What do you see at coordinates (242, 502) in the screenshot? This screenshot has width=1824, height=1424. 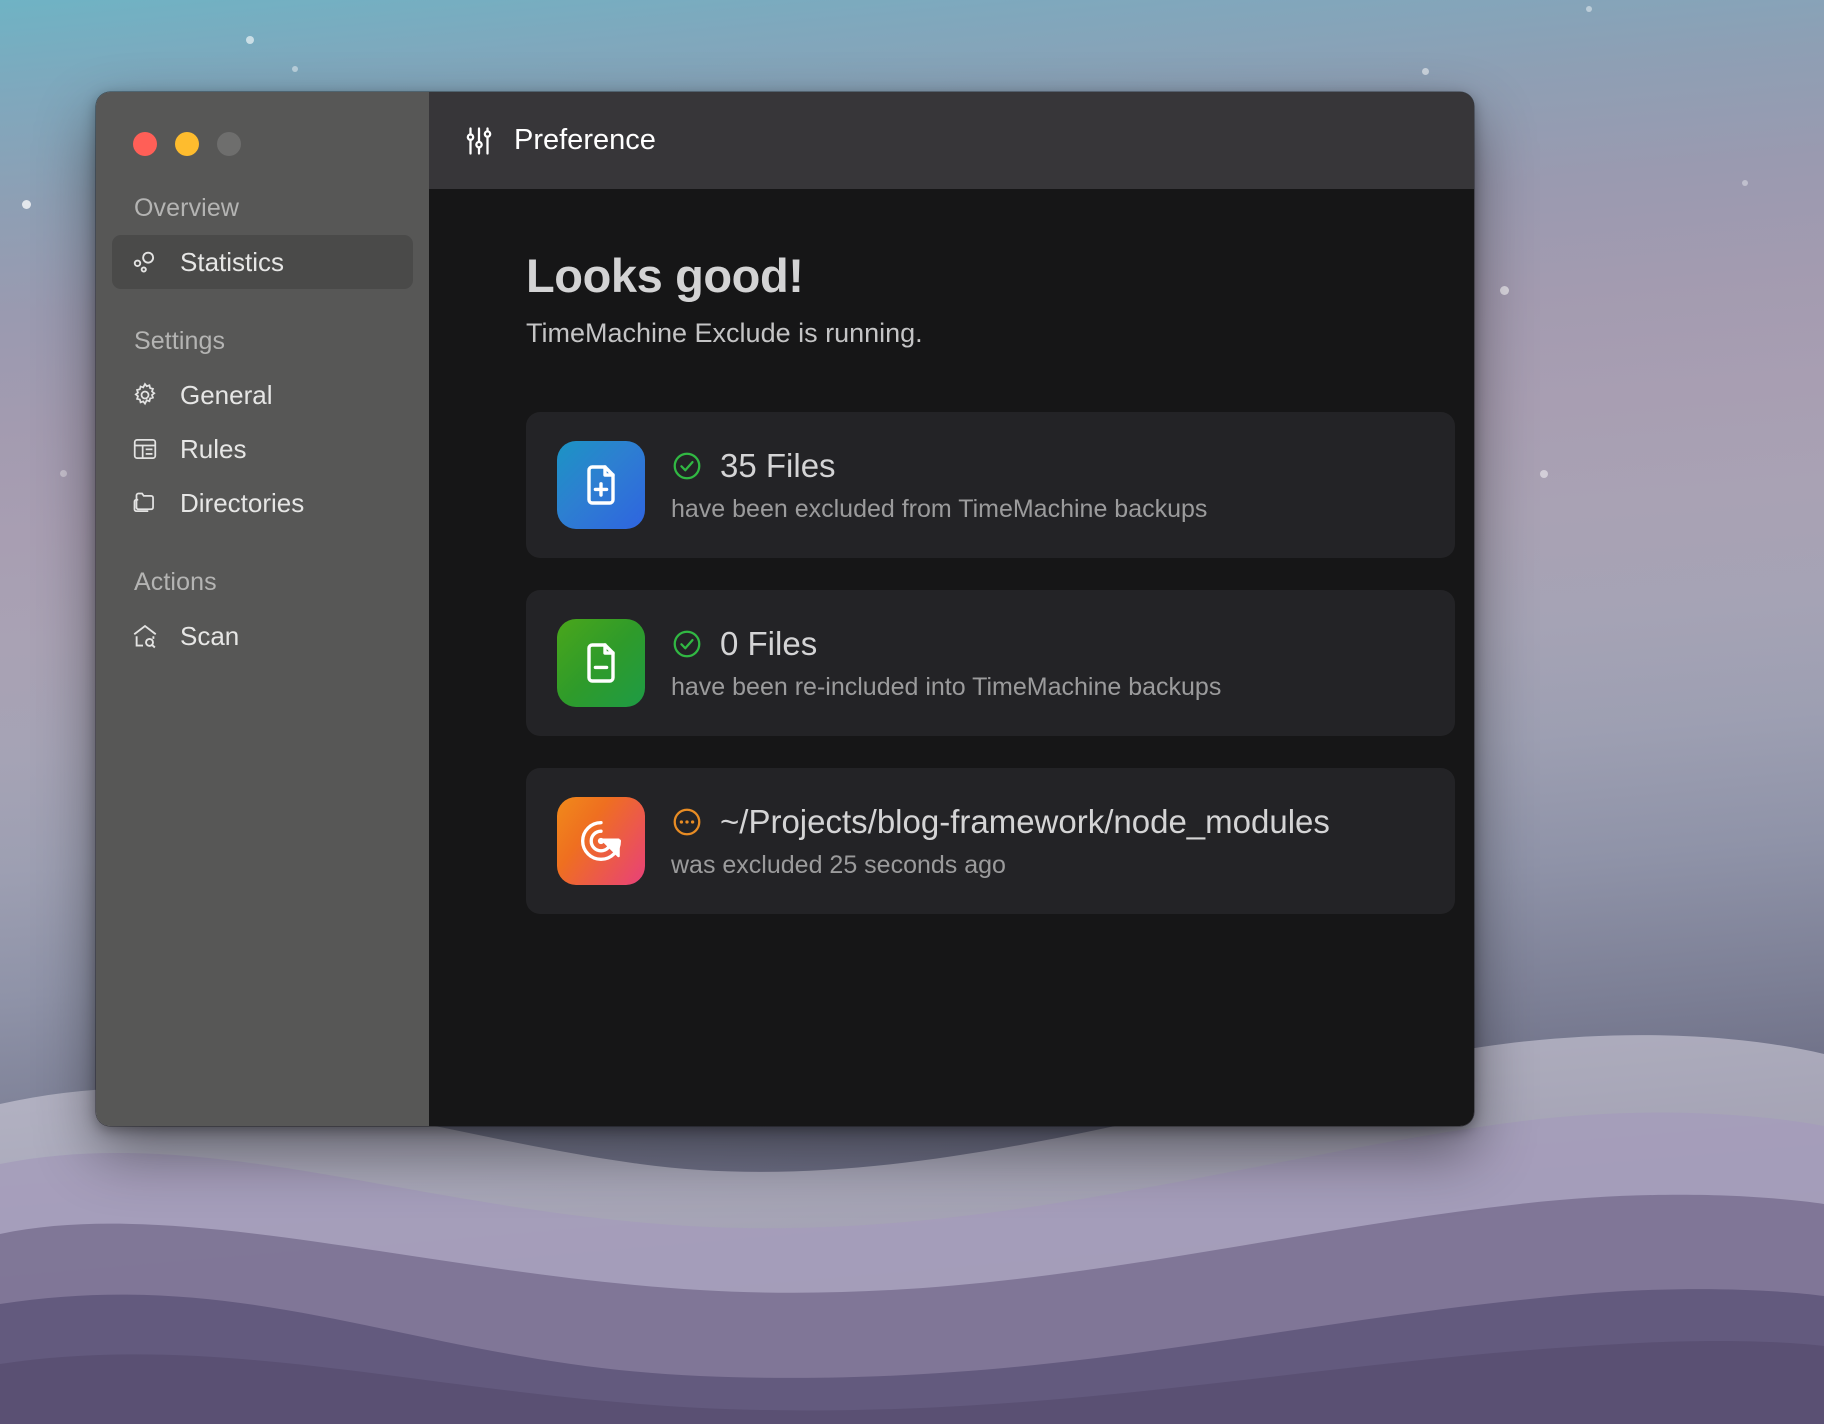 I see `sidebar-item-label: Directories` at bounding box center [242, 502].